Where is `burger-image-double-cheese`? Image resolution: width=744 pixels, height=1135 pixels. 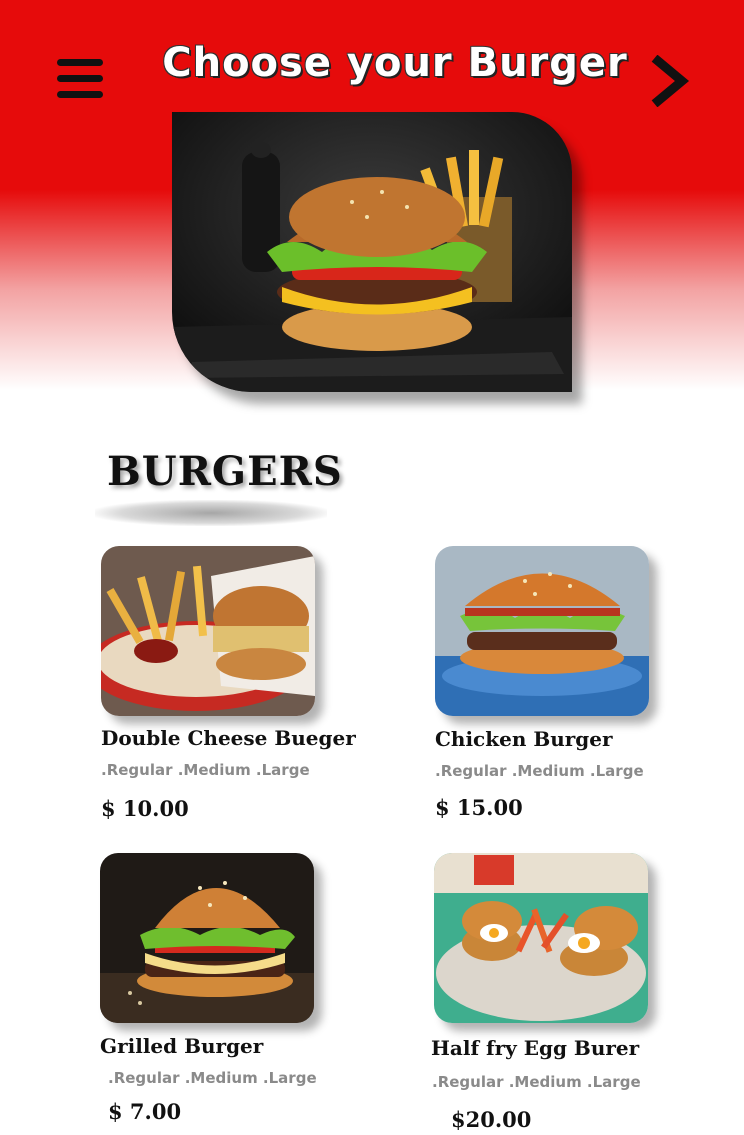 burger-image-double-cheese is located at coordinates (208, 631).